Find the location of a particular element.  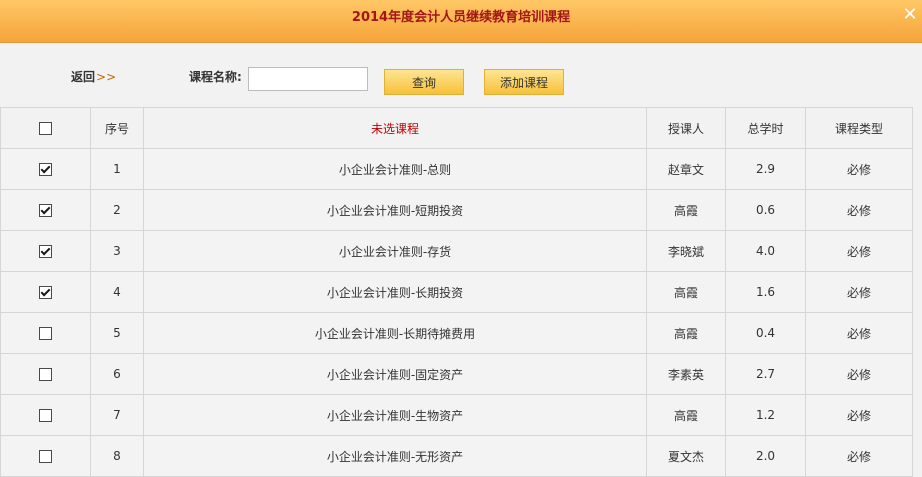

toolbar: 返回>> 课程名称: 查询 添加课程 is located at coordinates (461, 75).